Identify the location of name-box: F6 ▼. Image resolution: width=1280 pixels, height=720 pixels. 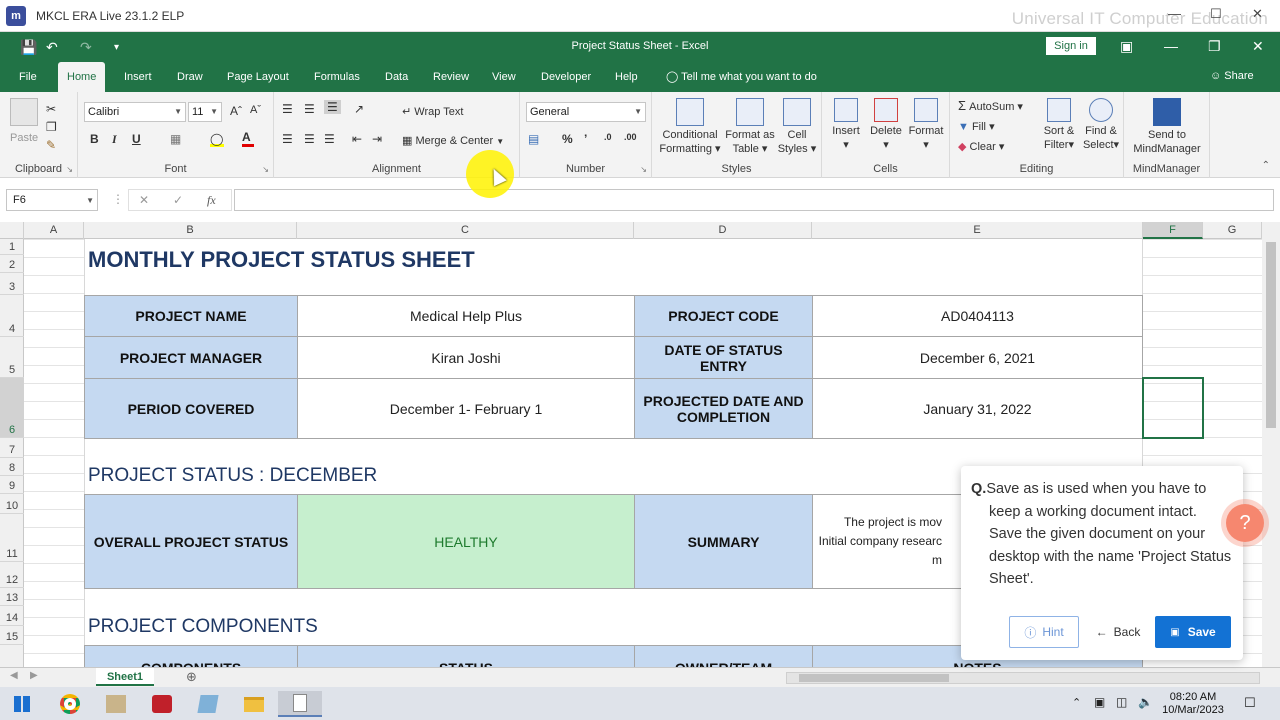
(52, 200).